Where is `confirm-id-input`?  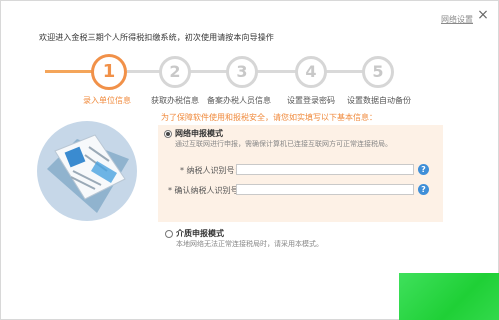 confirm-id-input is located at coordinates (325, 189).